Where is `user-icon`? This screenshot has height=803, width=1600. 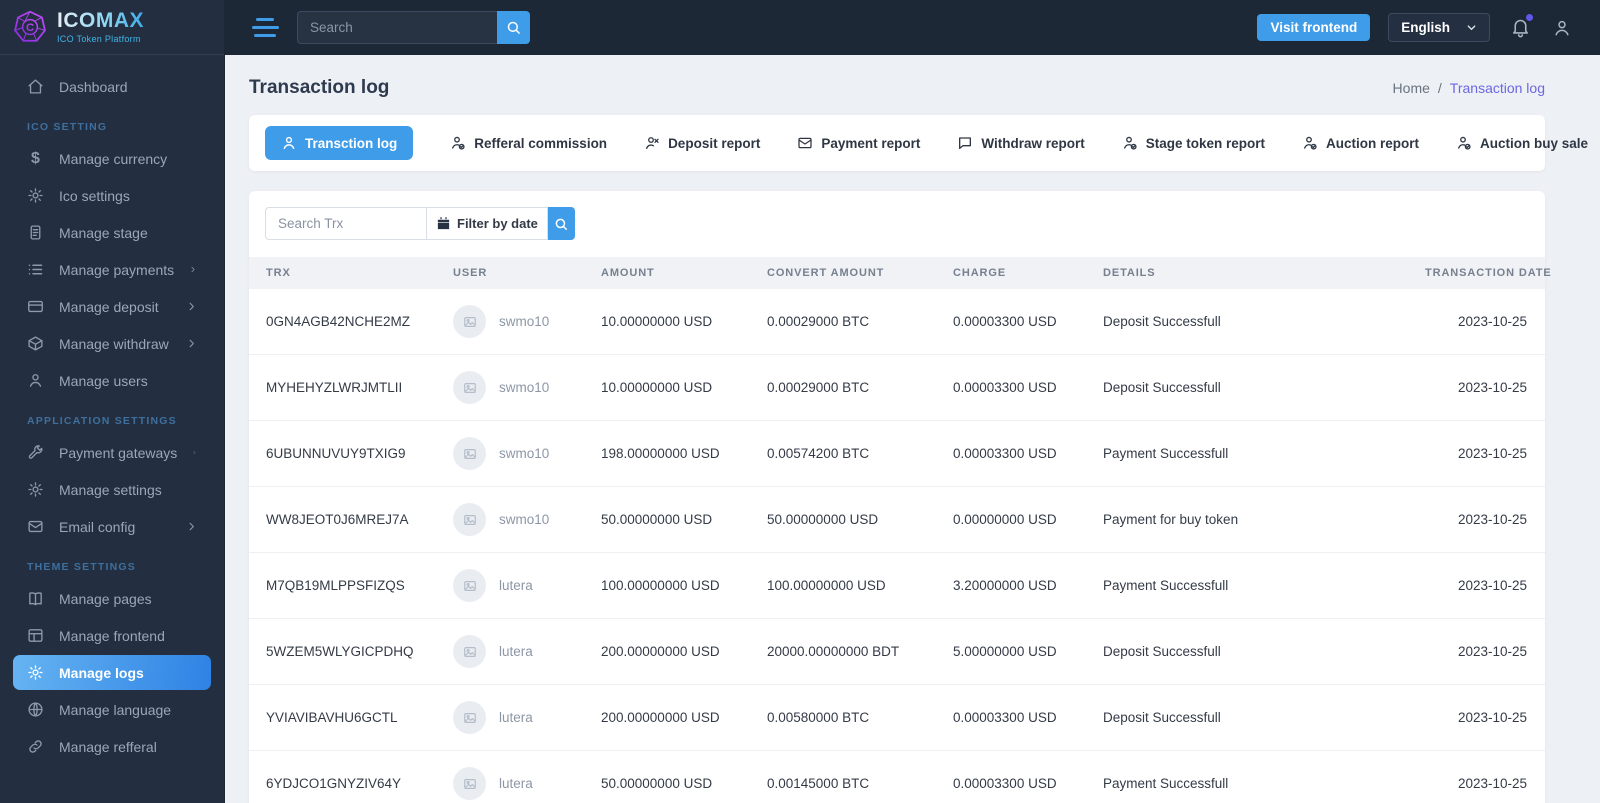
user-icon is located at coordinates (35, 380).